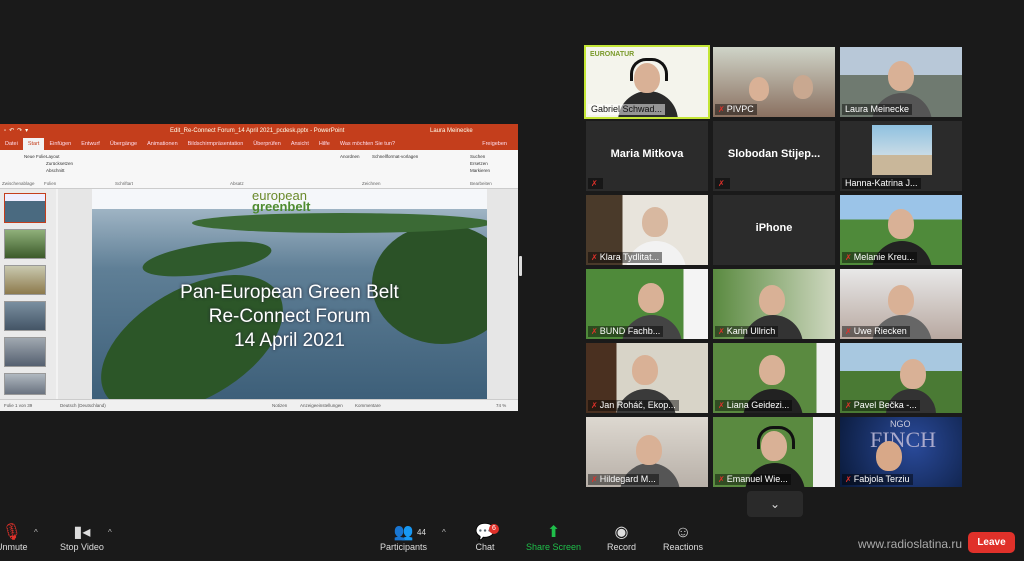  Describe the element at coordinates (901, 304) in the screenshot. I see `video-tile: ✗ Uwe Riecken` at that location.